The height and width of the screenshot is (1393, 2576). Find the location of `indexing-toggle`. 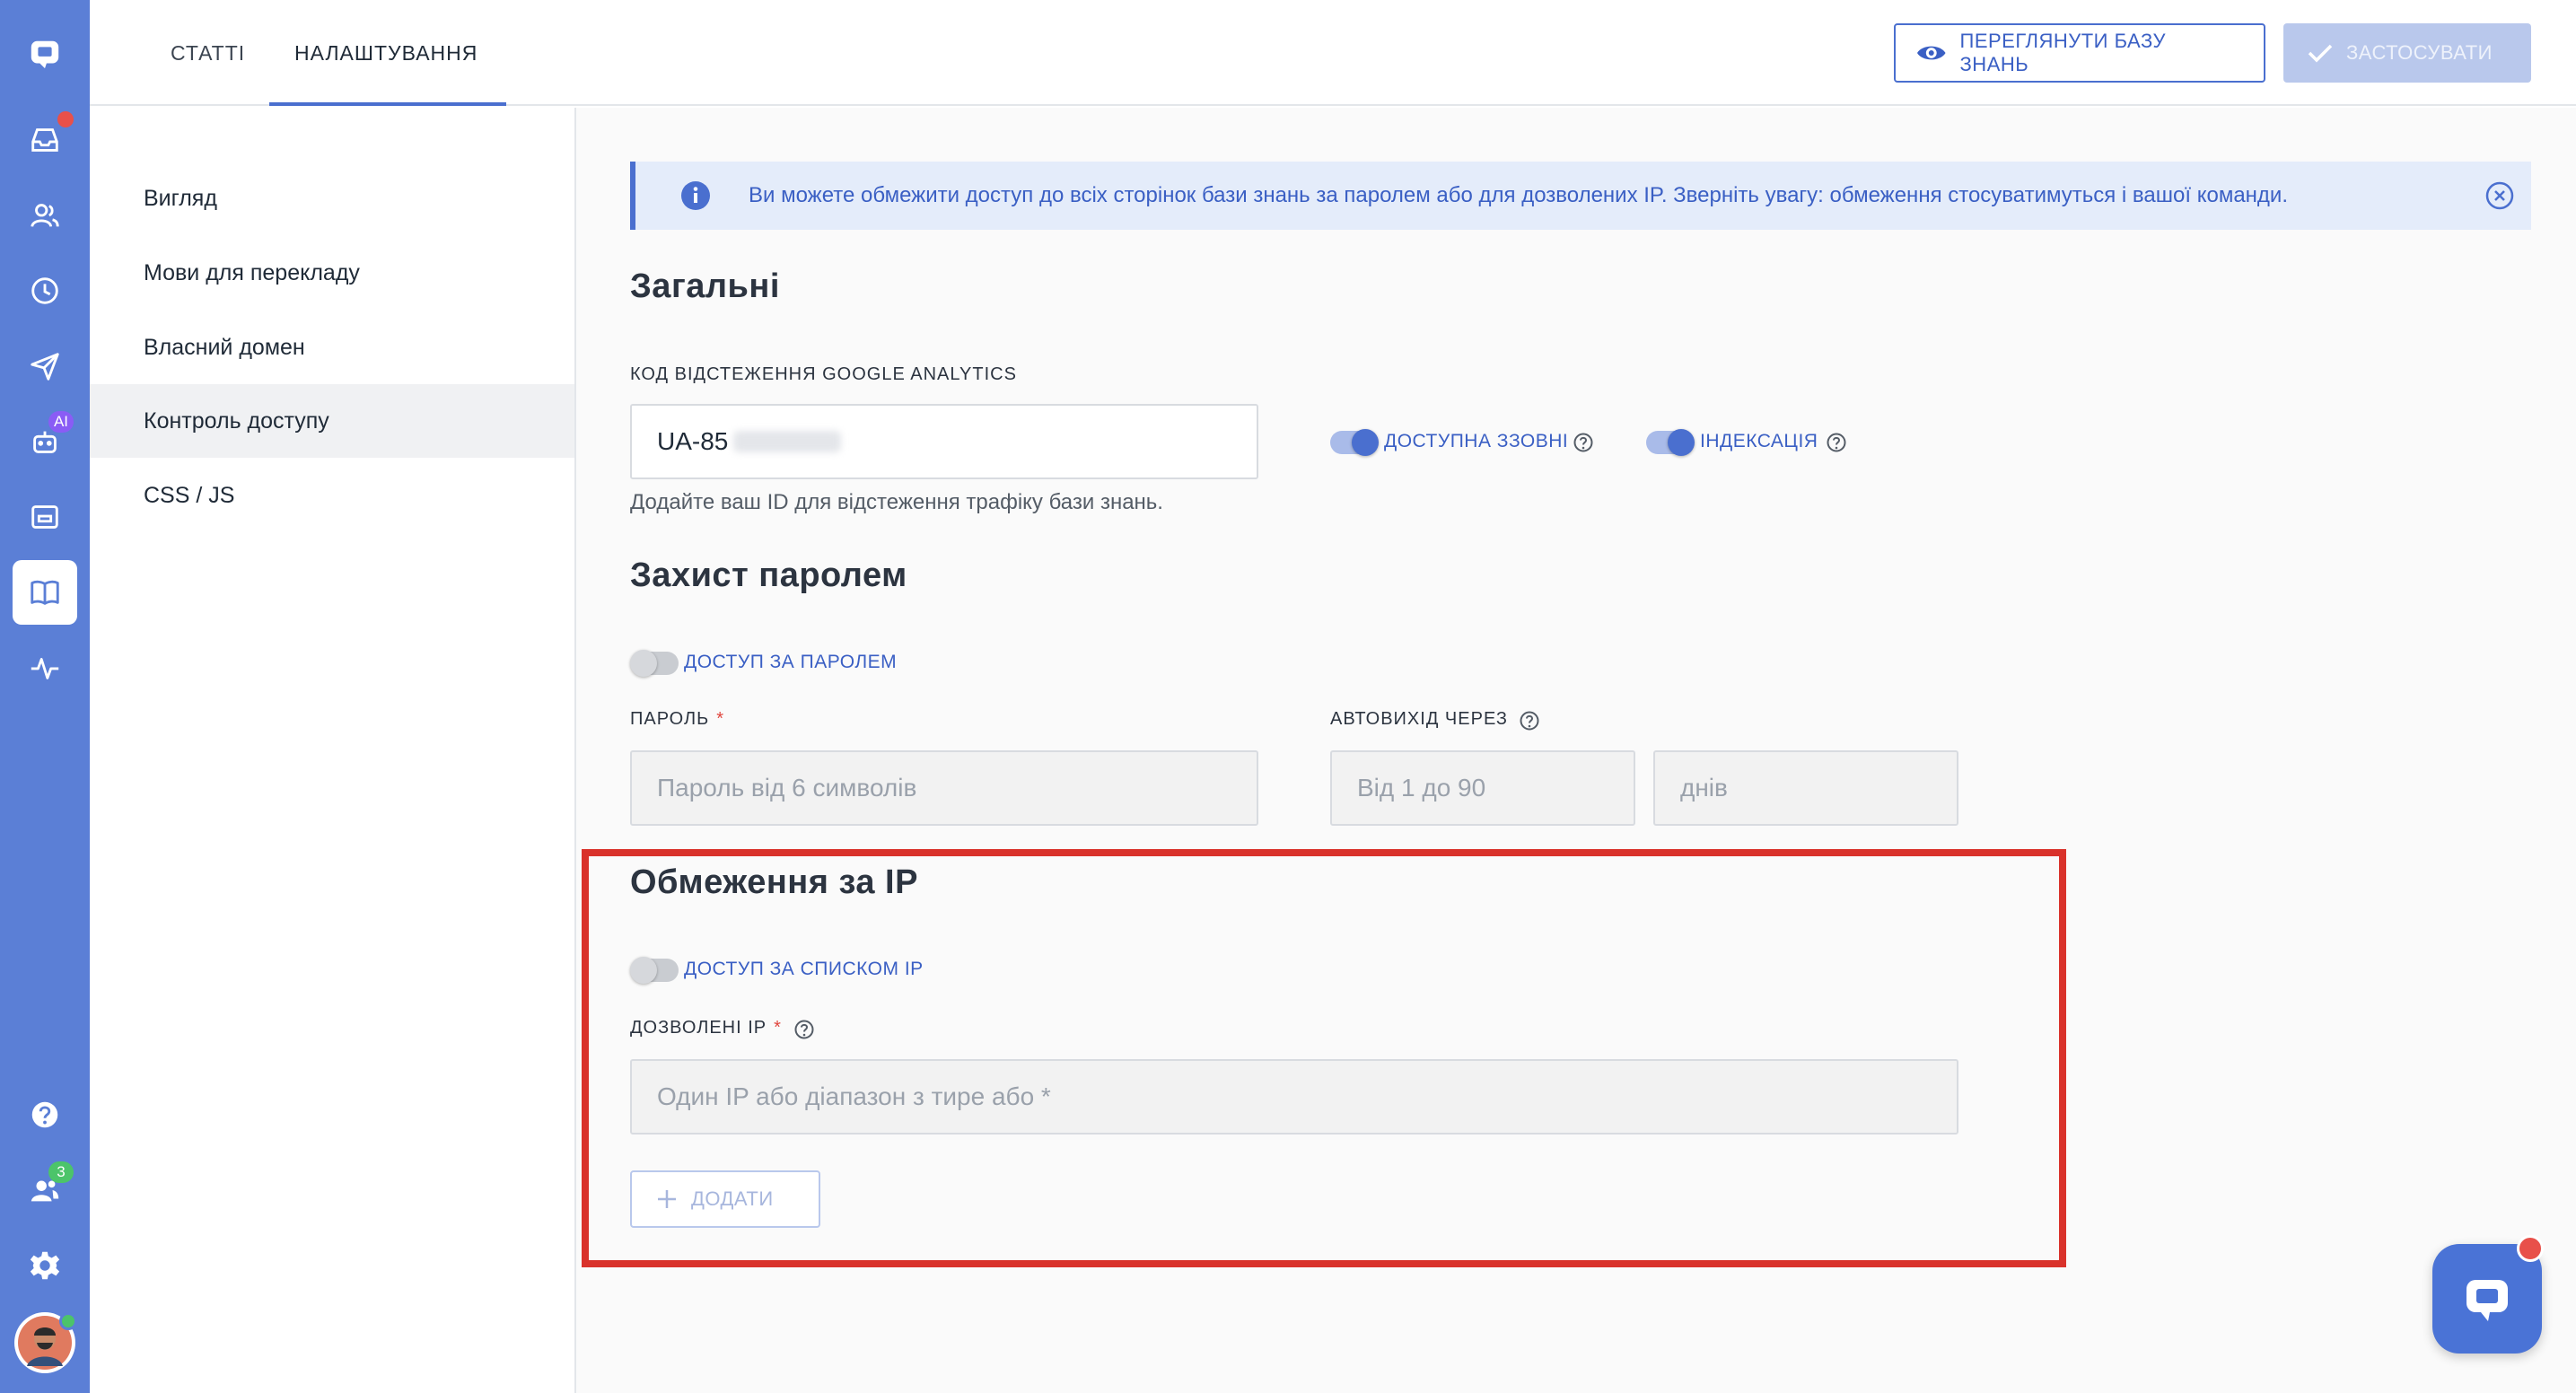

indexing-toggle is located at coordinates (1670, 443).